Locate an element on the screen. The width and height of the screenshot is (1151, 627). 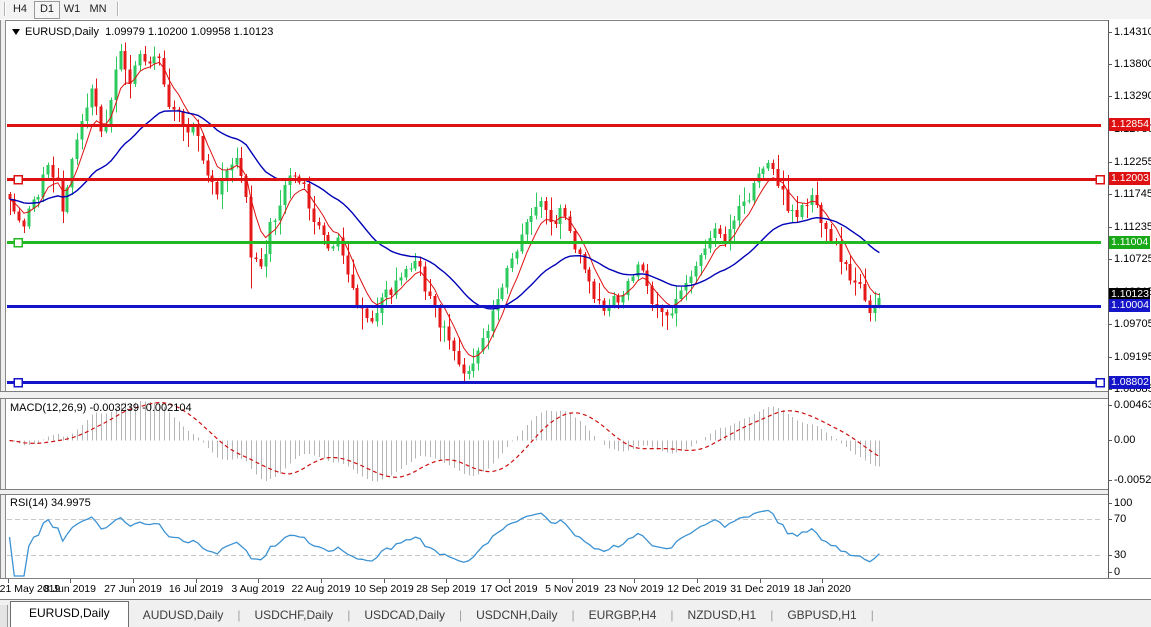
chevron-down-icon is located at coordinates (16, 32).